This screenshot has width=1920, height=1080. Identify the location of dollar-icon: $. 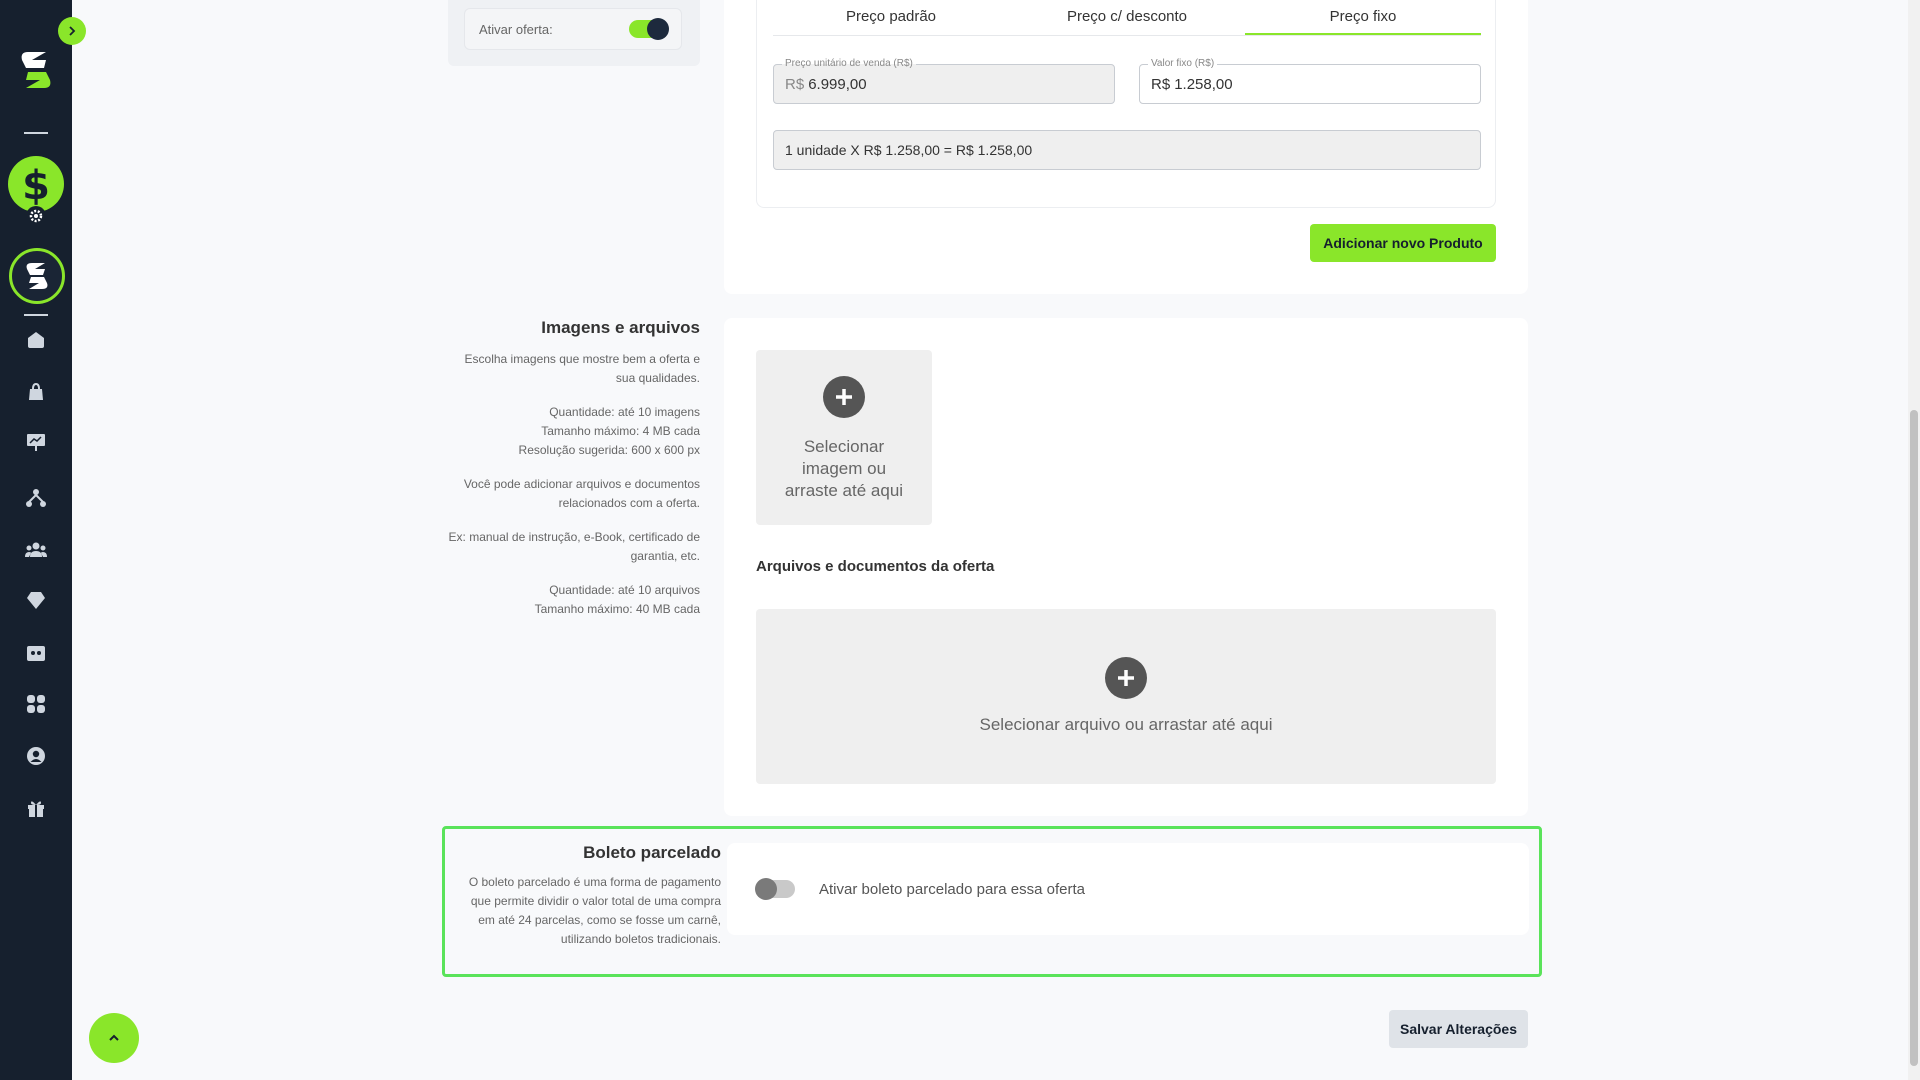
(36, 184).